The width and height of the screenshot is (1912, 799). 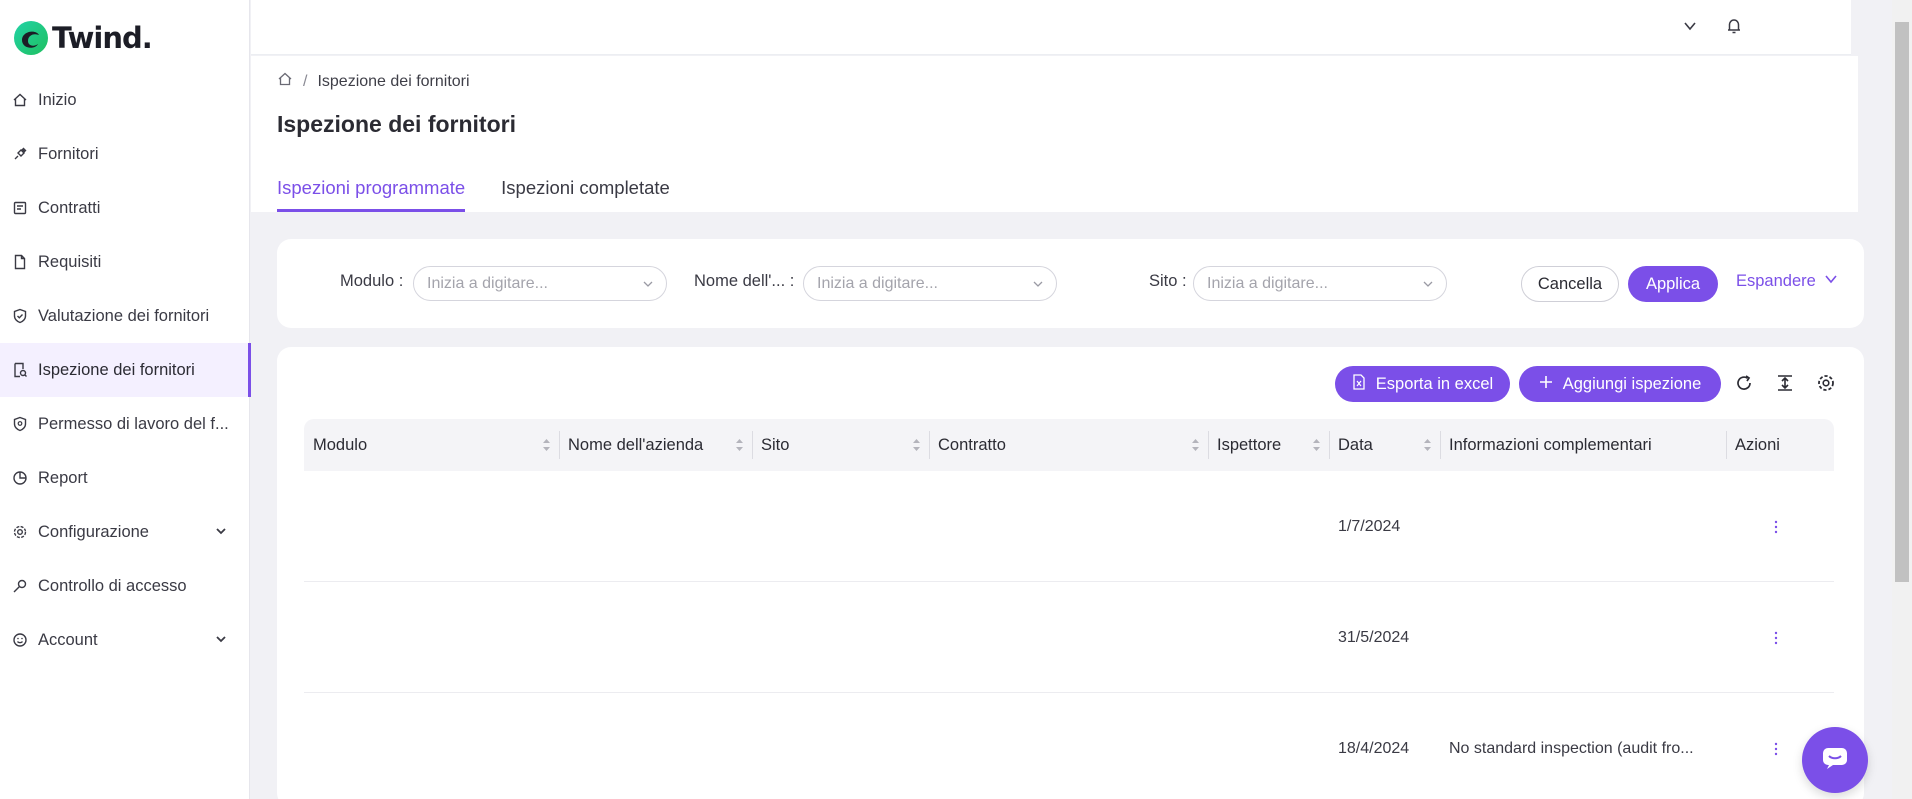 I want to click on expand-filters-button: Espandere, so click(x=1787, y=281).